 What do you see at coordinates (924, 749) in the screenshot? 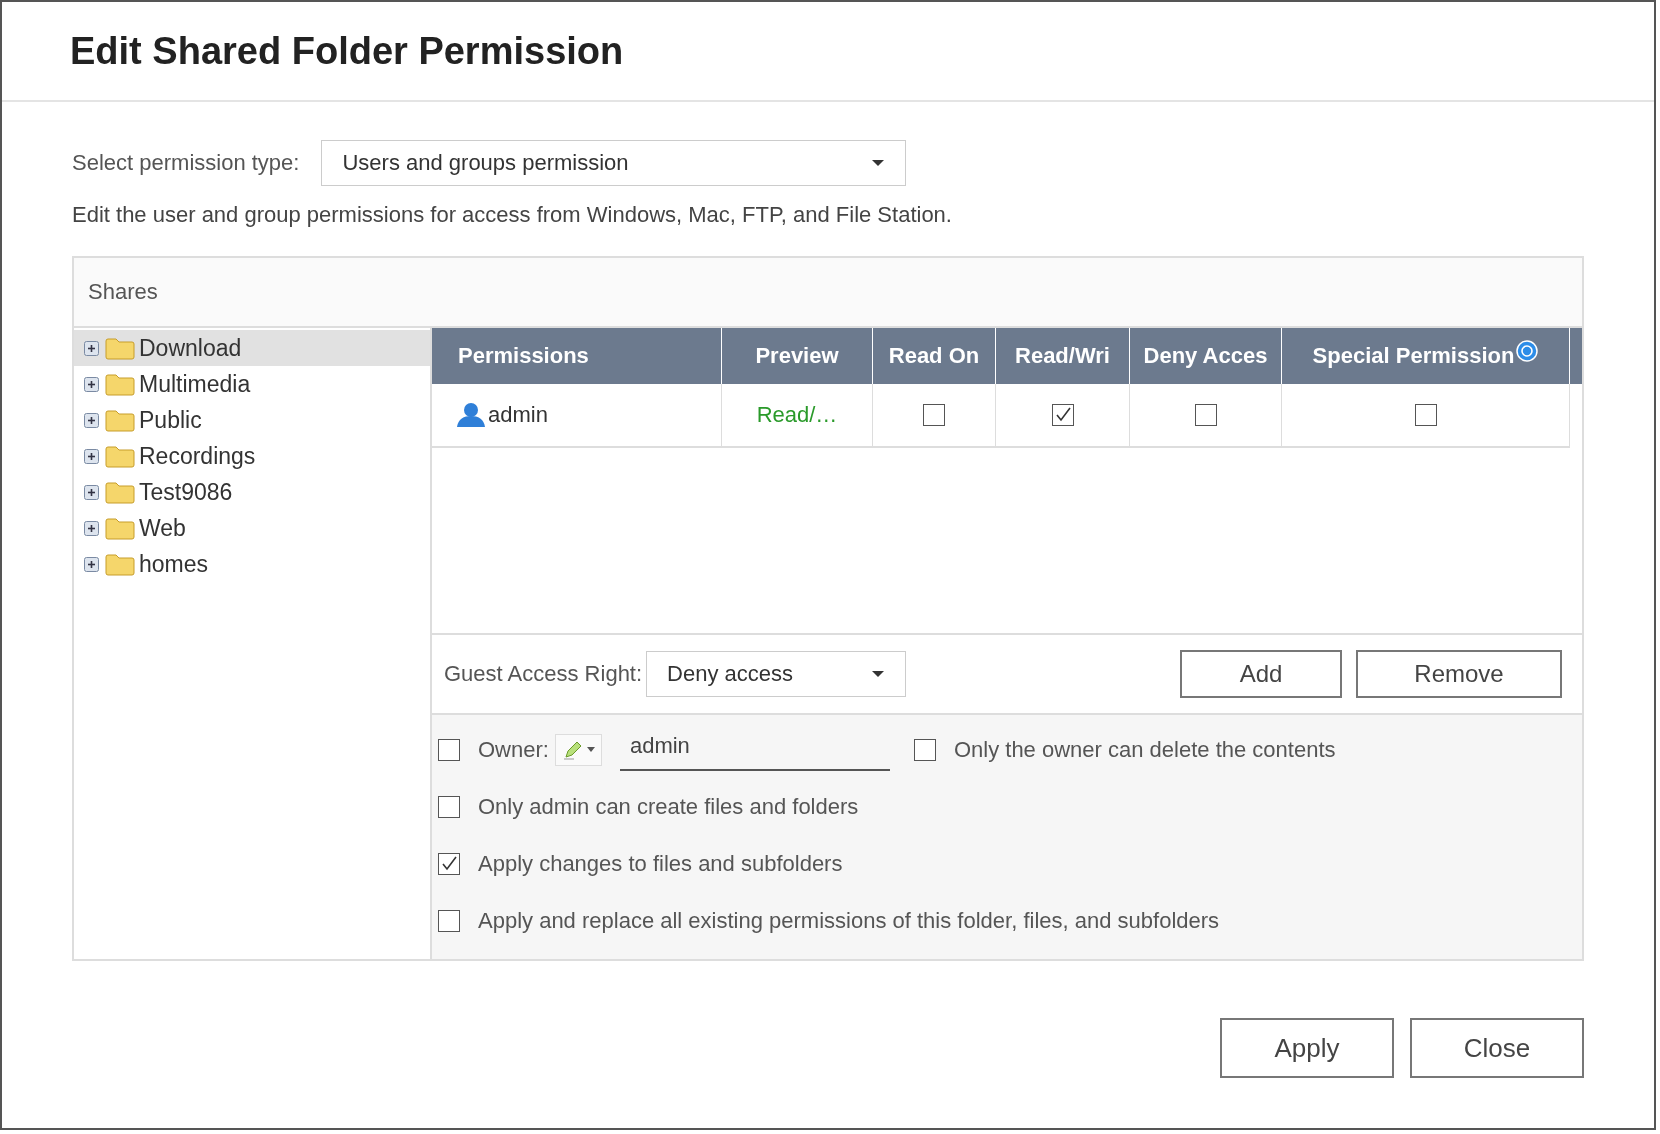
I see `owner-delete-checkbox` at bounding box center [924, 749].